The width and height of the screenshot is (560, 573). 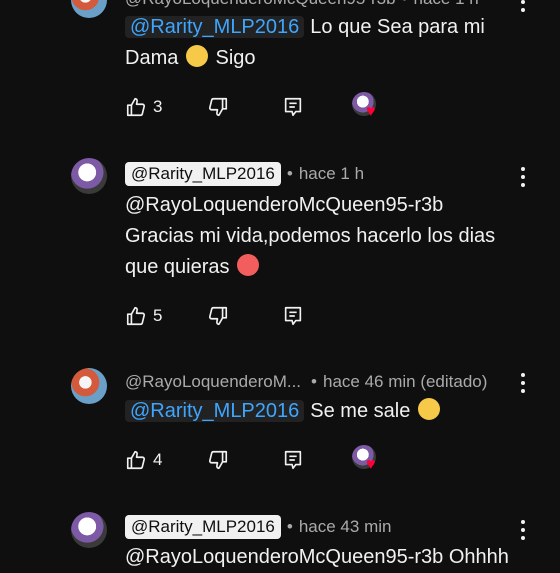 I want to click on author-handle: @RayoLoquenderoMcQueen95-r3b, so click(x=260, y=4).